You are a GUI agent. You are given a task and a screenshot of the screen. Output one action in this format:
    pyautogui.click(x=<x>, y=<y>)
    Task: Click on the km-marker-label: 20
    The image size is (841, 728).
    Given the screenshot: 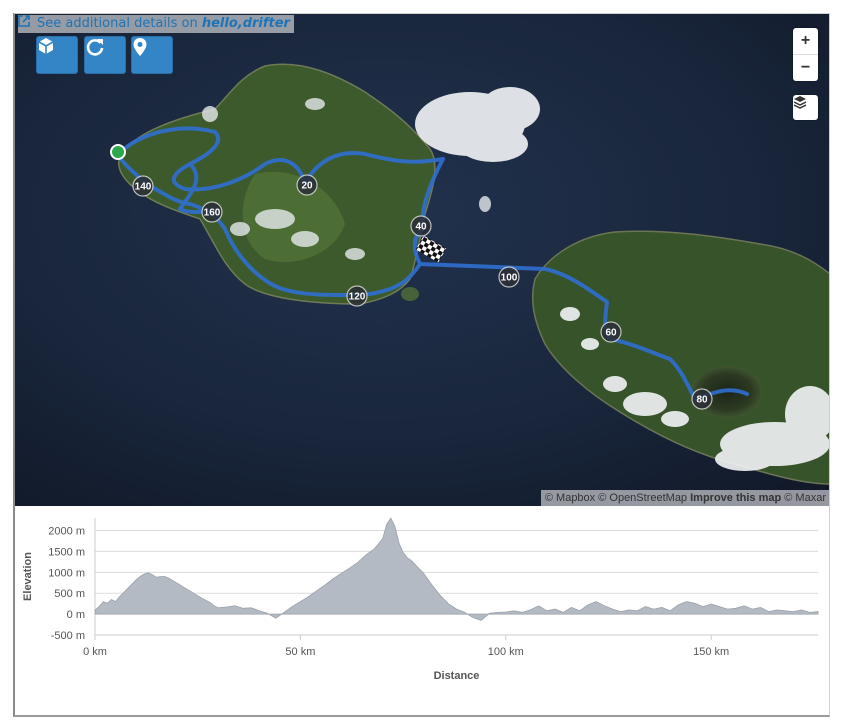 What is the action you would take?
    pyautogui.click(x=307, y=186)
    